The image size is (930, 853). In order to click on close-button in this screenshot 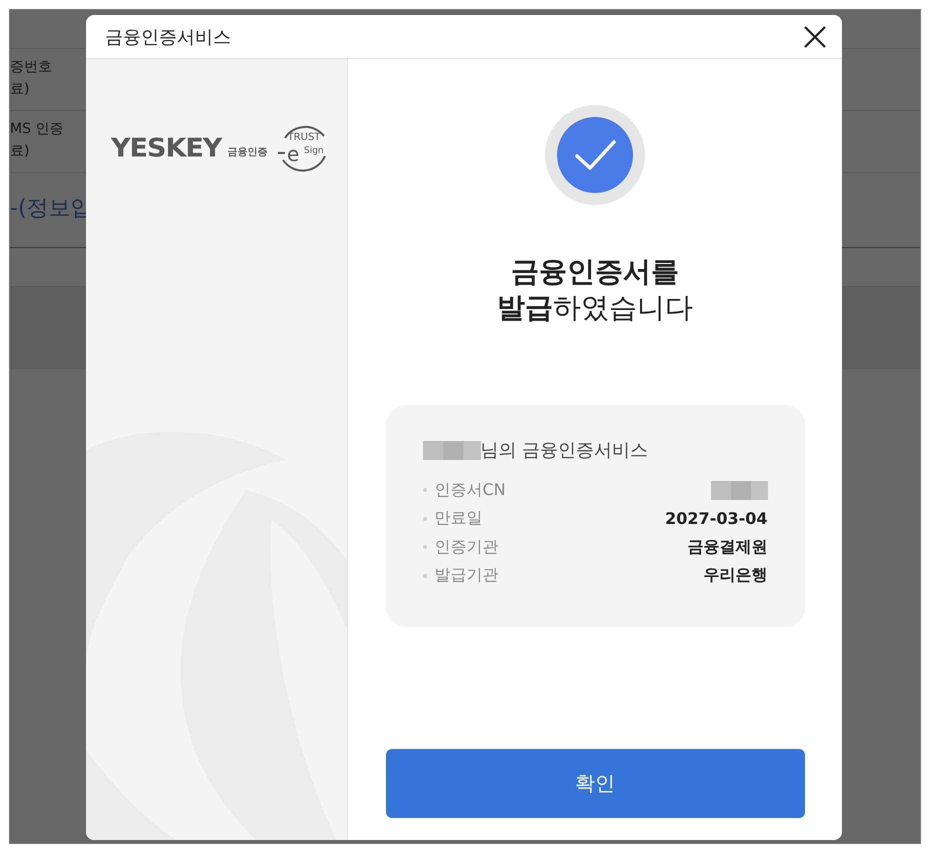, I will do `click(815, 37)`.